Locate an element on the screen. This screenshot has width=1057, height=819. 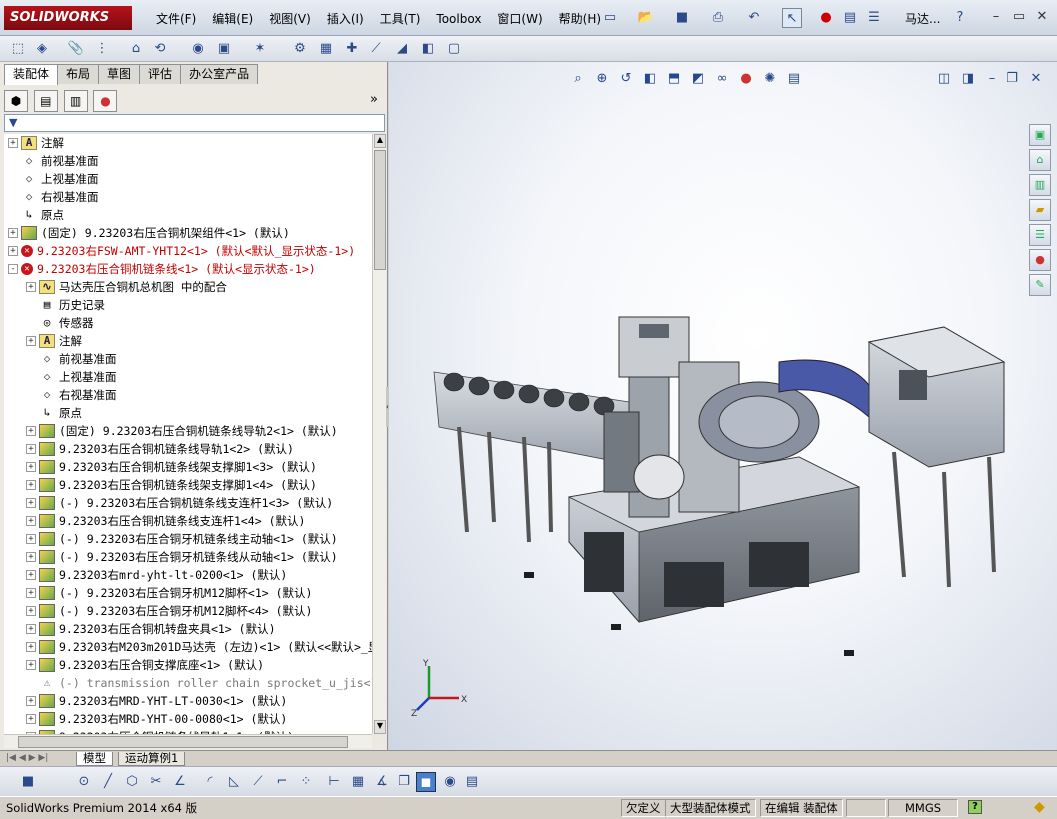
viewport-close-icon: ✕ is located at coordinates (1036, 79).